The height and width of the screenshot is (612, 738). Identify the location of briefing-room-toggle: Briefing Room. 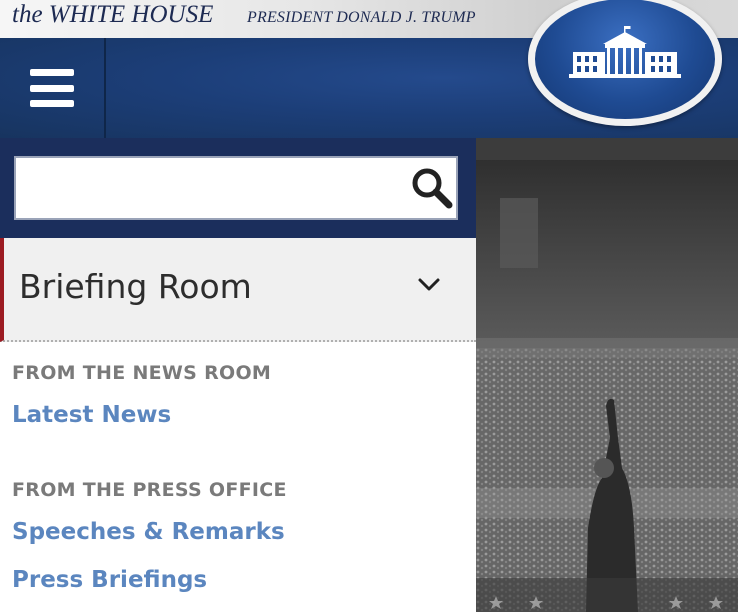
(238, 290).